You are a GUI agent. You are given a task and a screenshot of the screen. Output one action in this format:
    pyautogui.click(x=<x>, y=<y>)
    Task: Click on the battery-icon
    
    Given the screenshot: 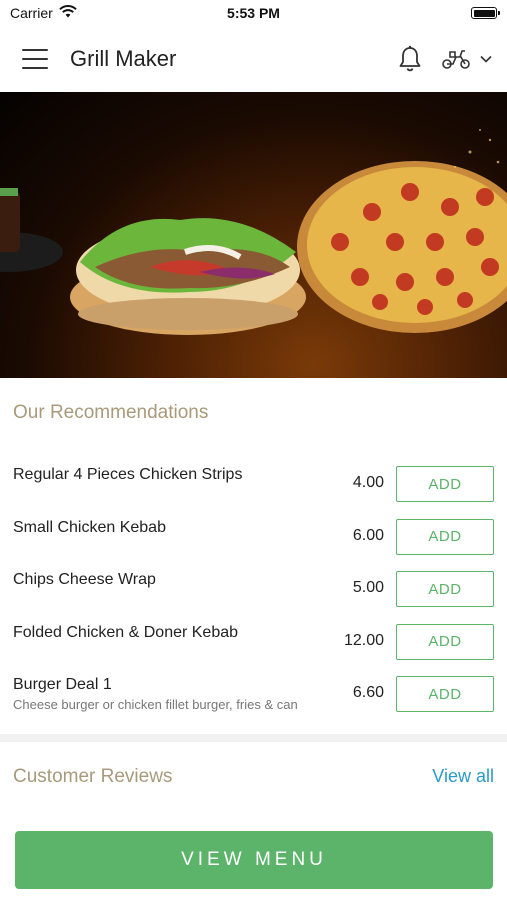 What is the action you would take?
    pyautogui.click(x=485, y=13)
    